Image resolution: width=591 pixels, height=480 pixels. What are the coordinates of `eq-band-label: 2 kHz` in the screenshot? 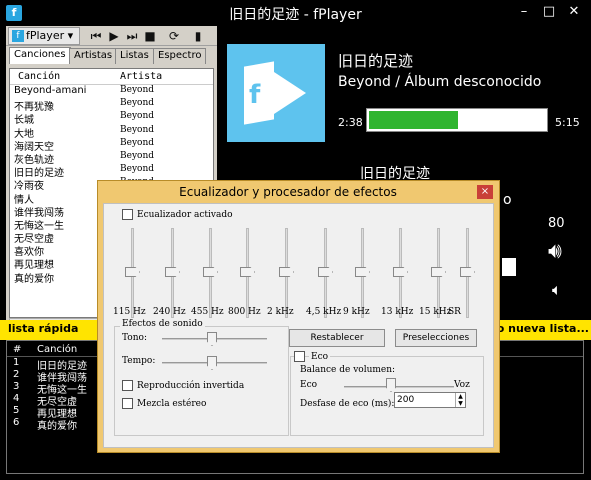 It's located at (280, 312).